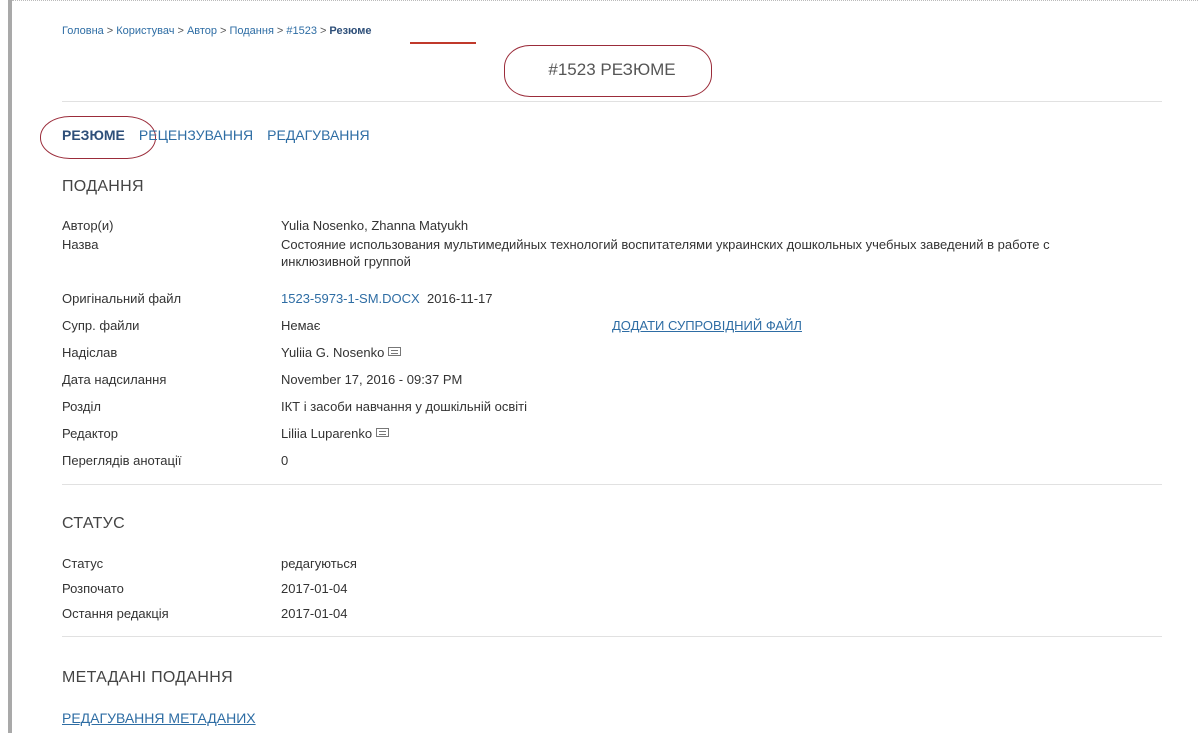  Describe the element at coordinates (115, 613) in the screenshot. I see `last-edit-label: Остання редакція` at that location.